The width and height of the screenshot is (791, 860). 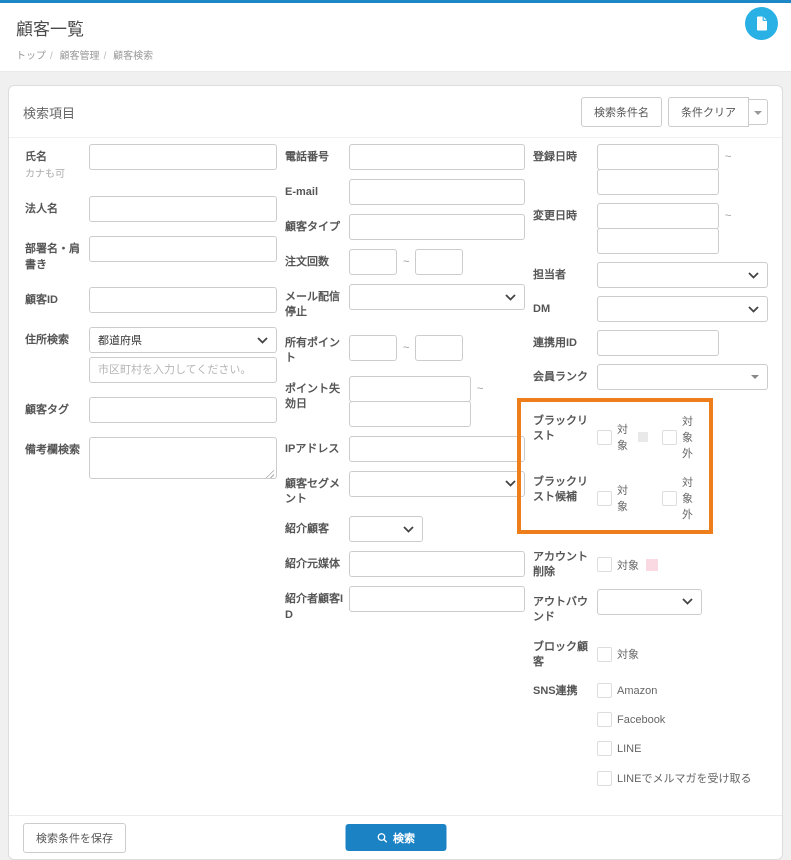 What do you see at coordinates (439, 348) in the screenshot?
I see `points-max-input` at bounding box center [439, 348].